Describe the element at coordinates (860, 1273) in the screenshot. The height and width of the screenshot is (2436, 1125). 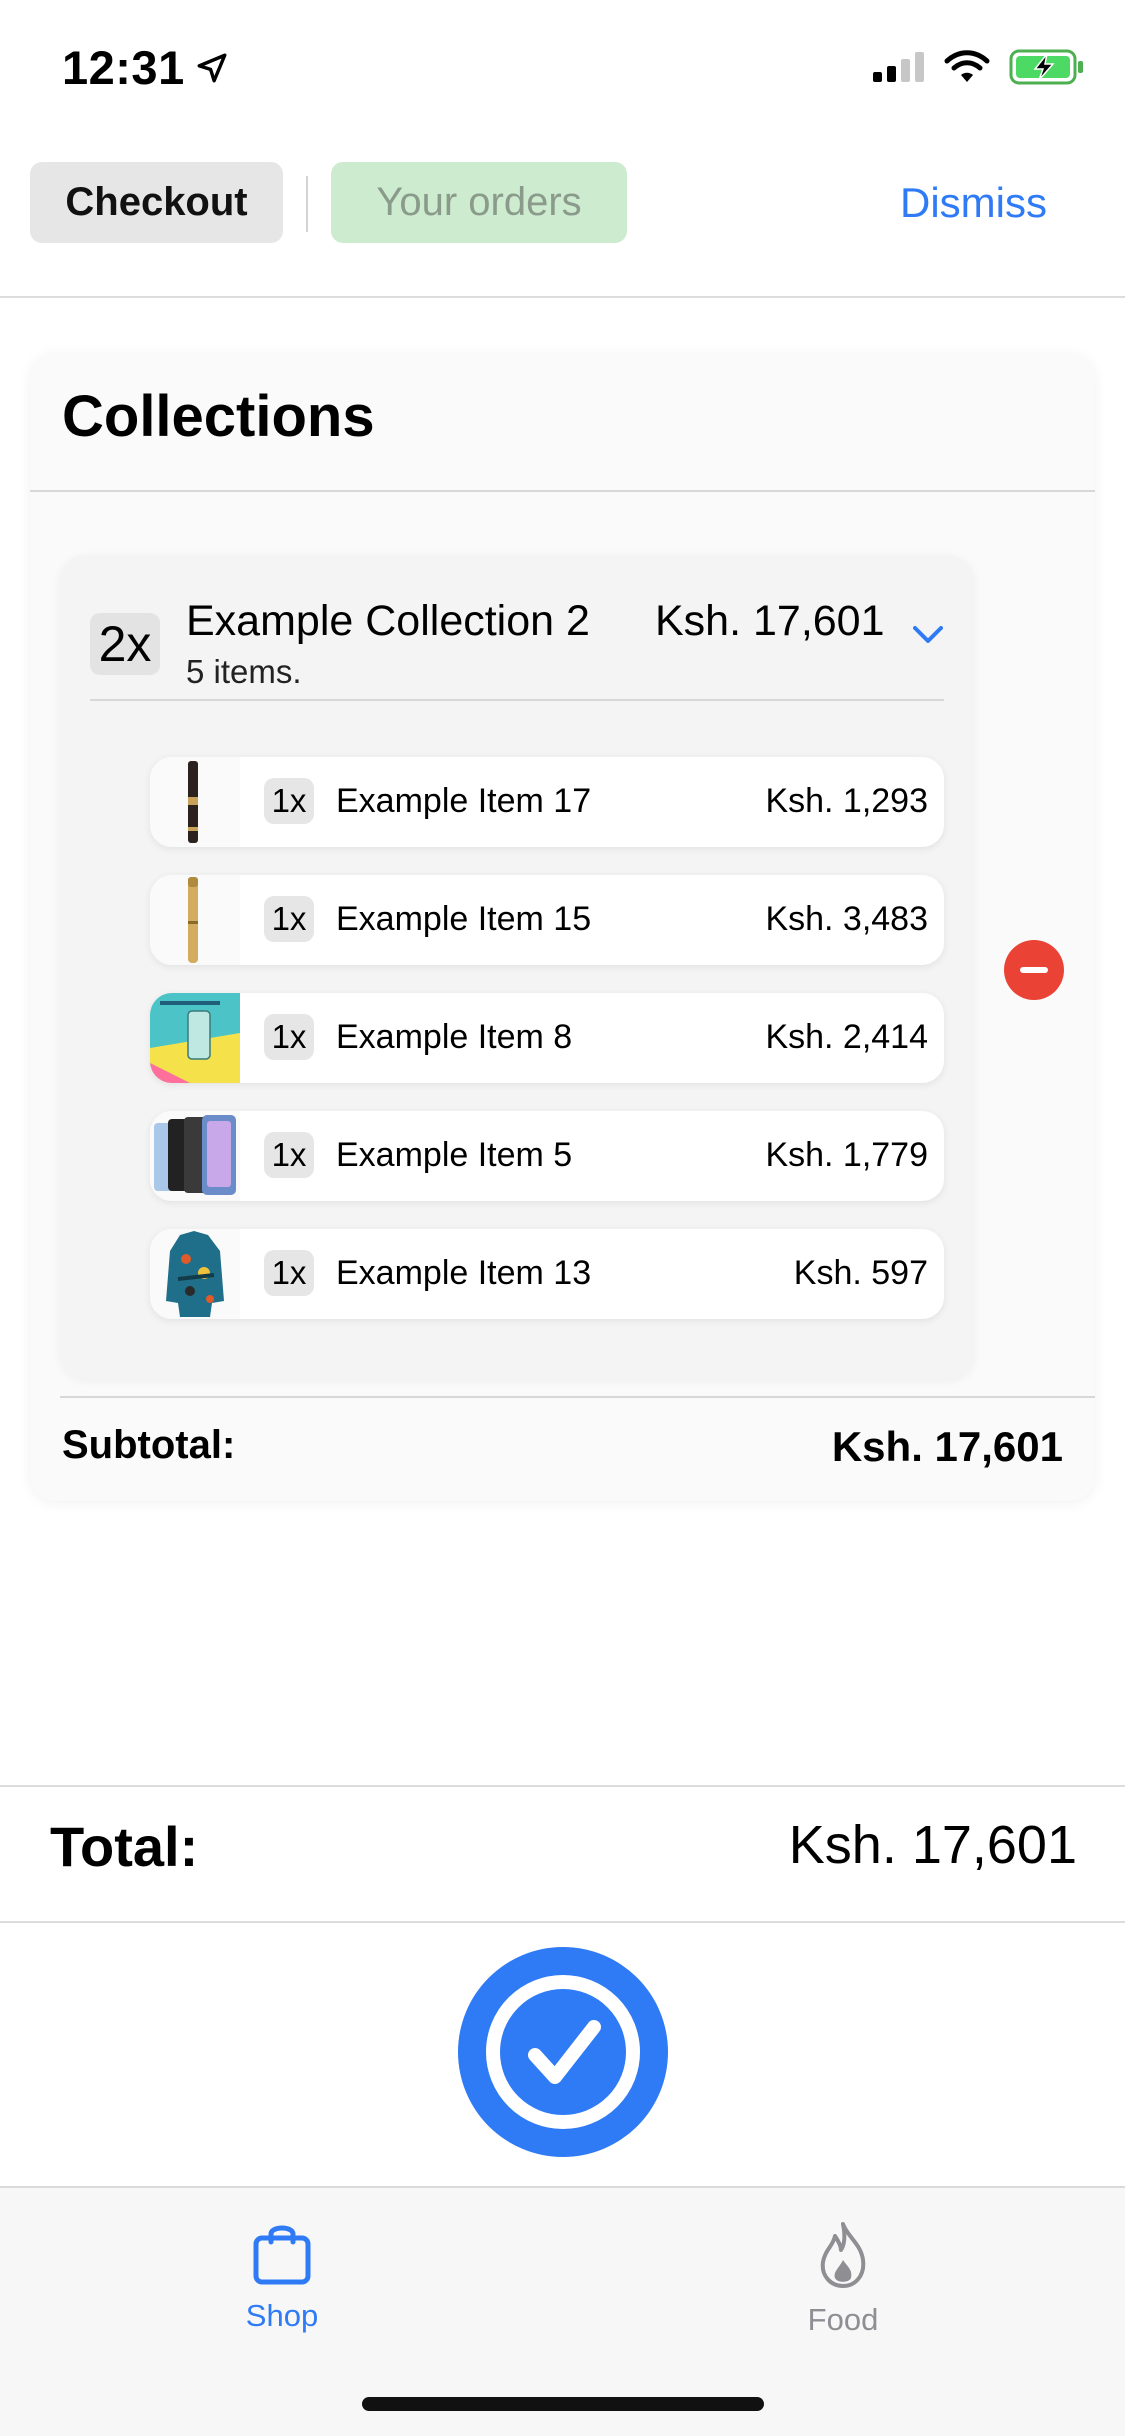
I see `item-price: Ksh. 597` at that location.